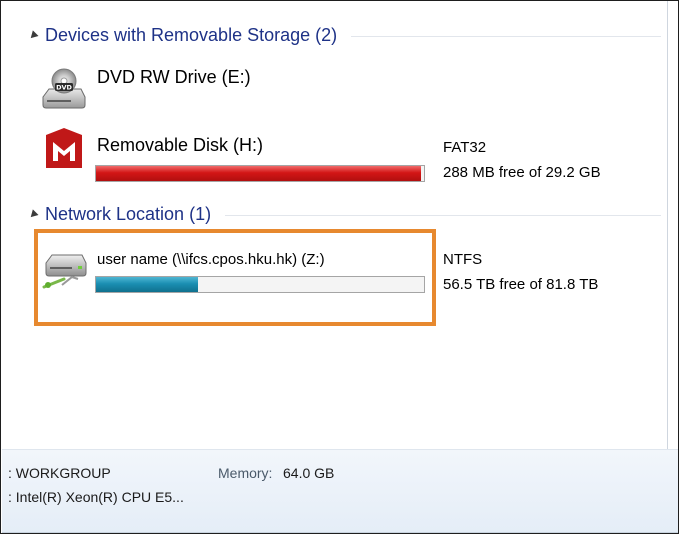  What do you see at coordinates (344, 35) in the screenshot?
I see `group-header-removable: Devices with Removable Storage (2)` at bounding box center [344, 35].